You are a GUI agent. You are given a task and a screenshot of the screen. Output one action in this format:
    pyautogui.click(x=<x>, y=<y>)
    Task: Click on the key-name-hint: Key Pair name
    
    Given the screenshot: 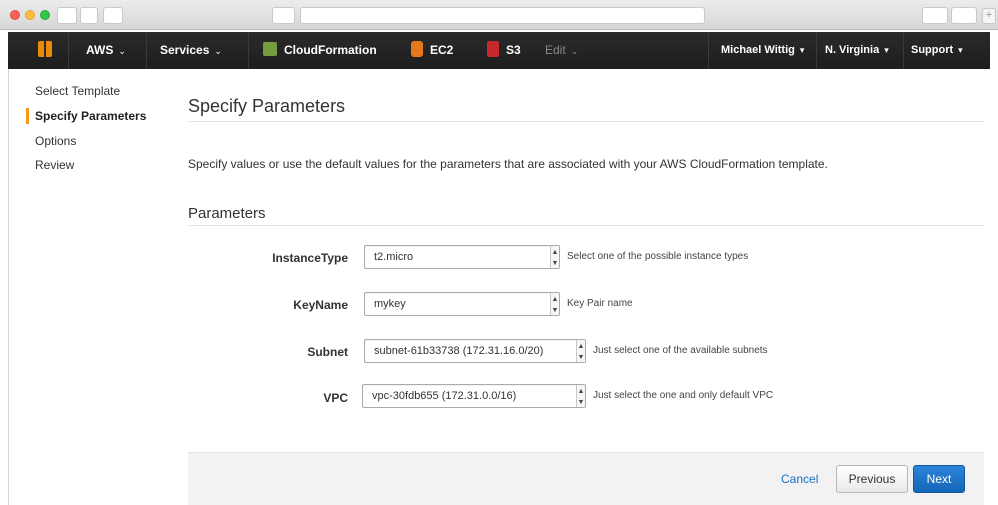 What is the action you would take?
    pyautogui.click(x=600, y=303)
    